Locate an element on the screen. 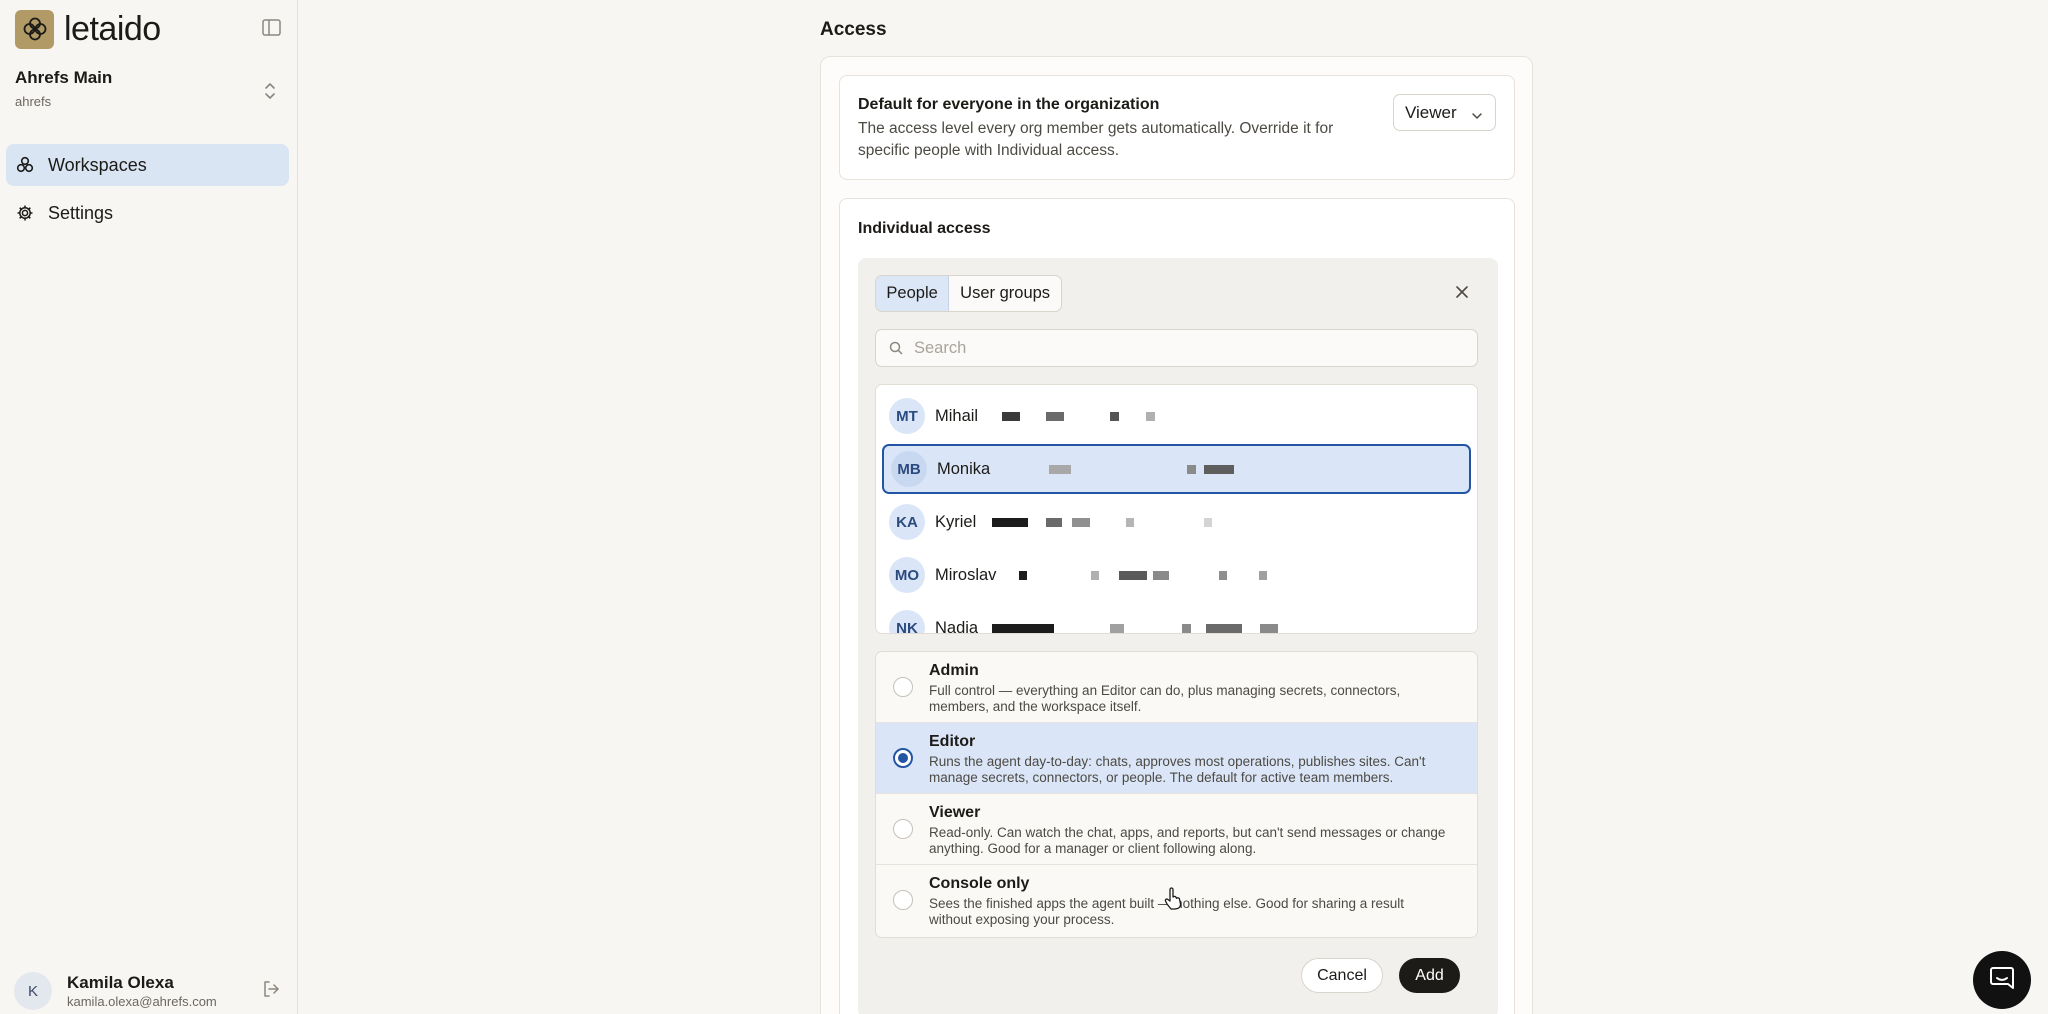 This screenshot has height=1014, width=2048. brand-logo: letaido is located at coordinates (88, 29).